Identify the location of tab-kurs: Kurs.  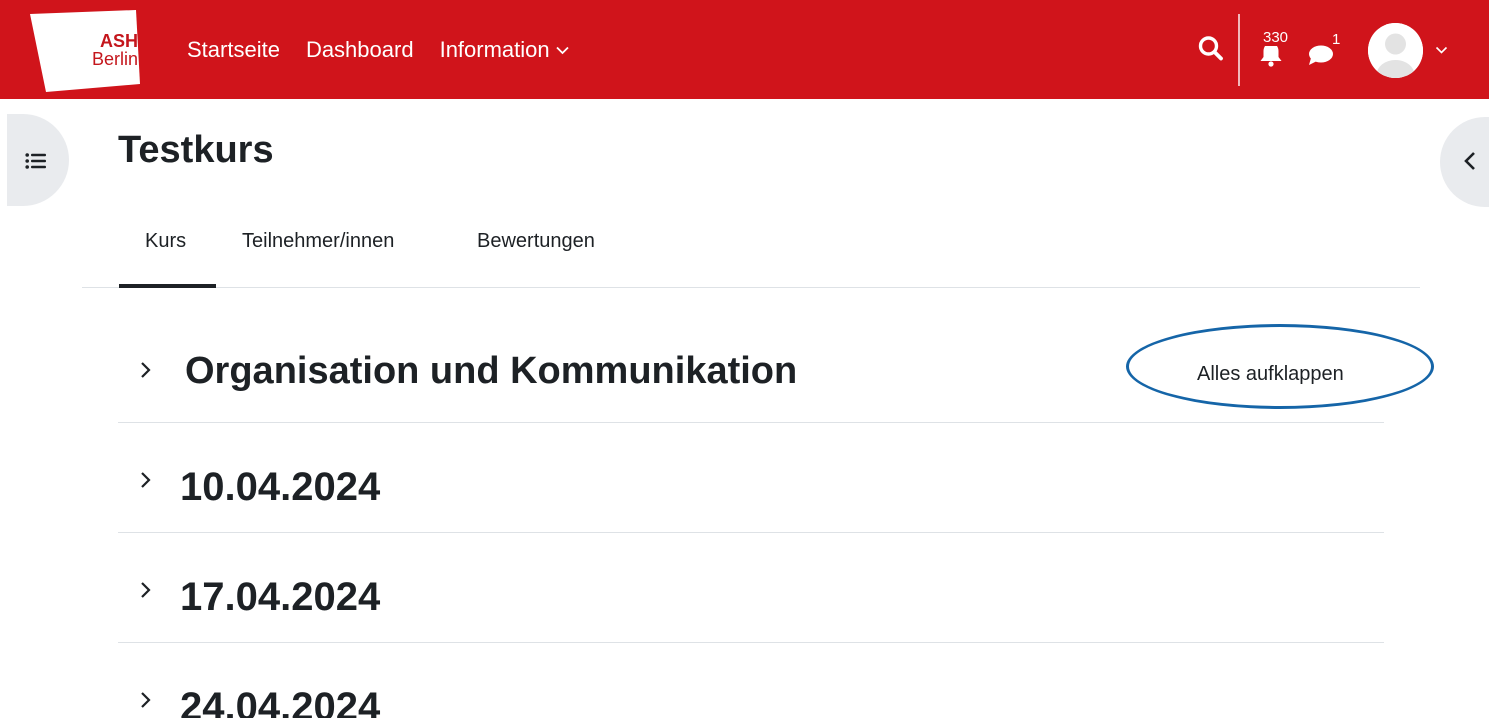
(165, 241).